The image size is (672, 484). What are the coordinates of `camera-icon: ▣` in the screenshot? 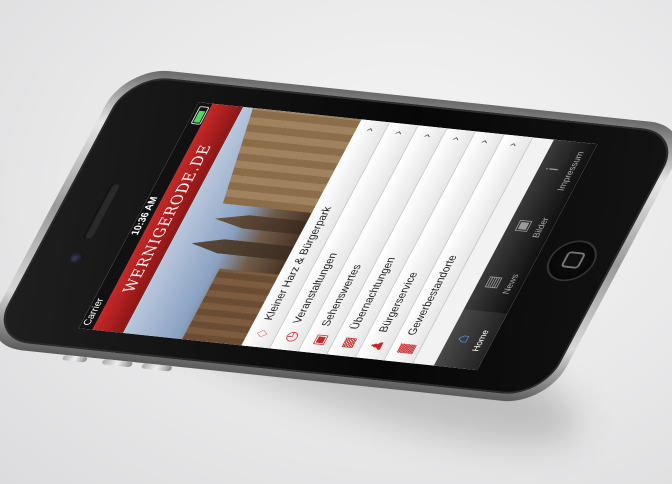 It's located at (319, 339).